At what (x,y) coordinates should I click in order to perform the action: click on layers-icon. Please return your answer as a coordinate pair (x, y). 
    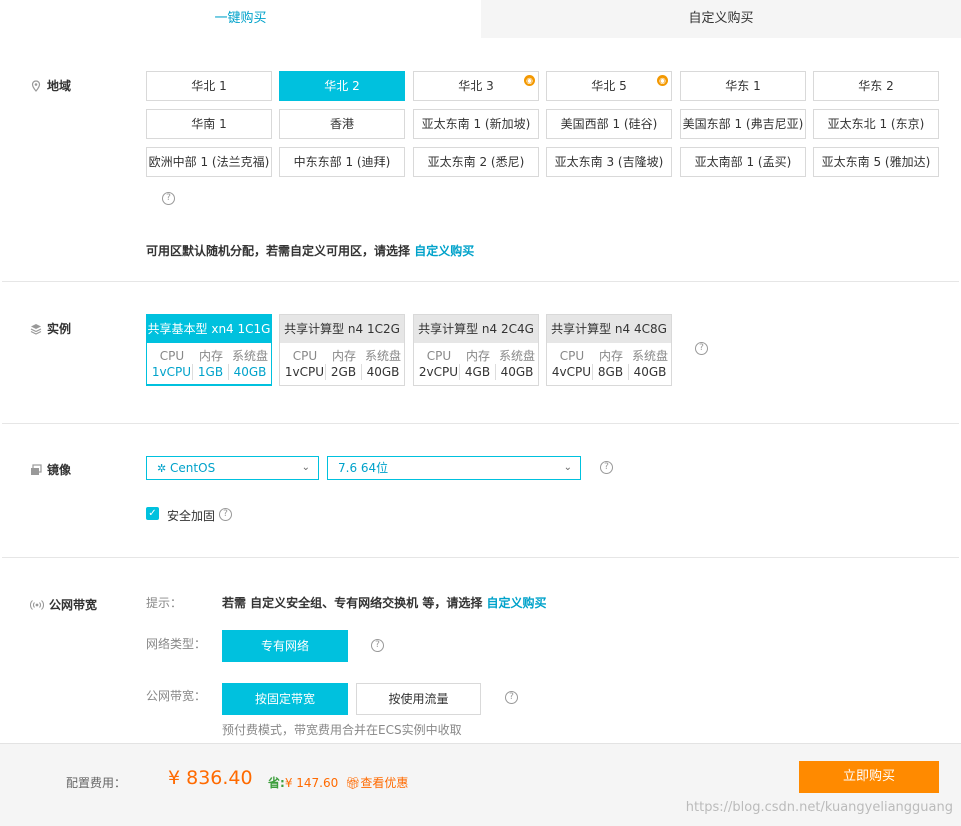
    Looking at the image, I should click on (36, 329).